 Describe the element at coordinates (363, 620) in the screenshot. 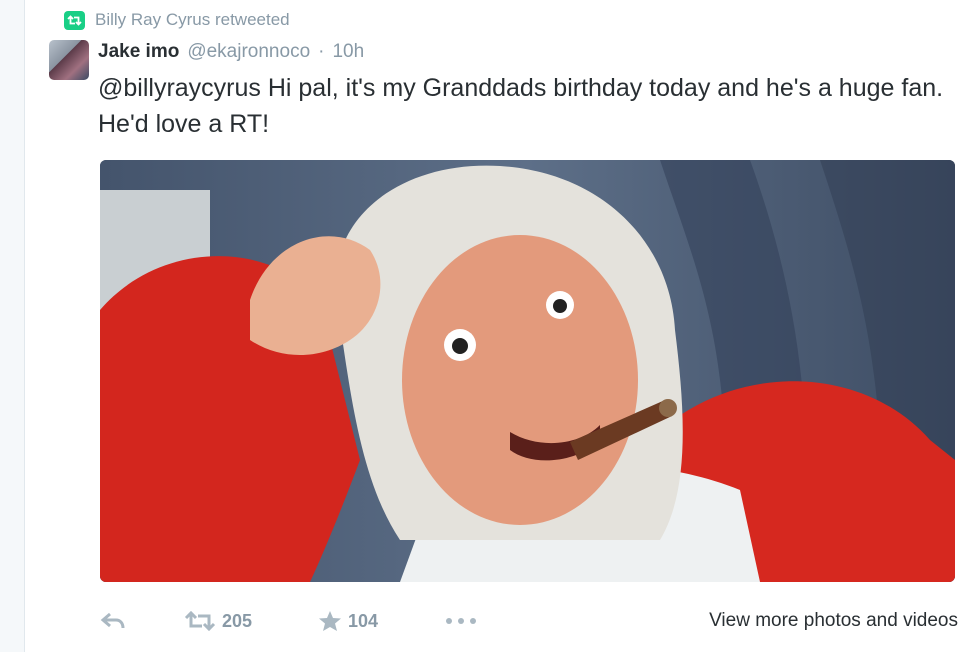

I see `favorite-count: 104` at that location.